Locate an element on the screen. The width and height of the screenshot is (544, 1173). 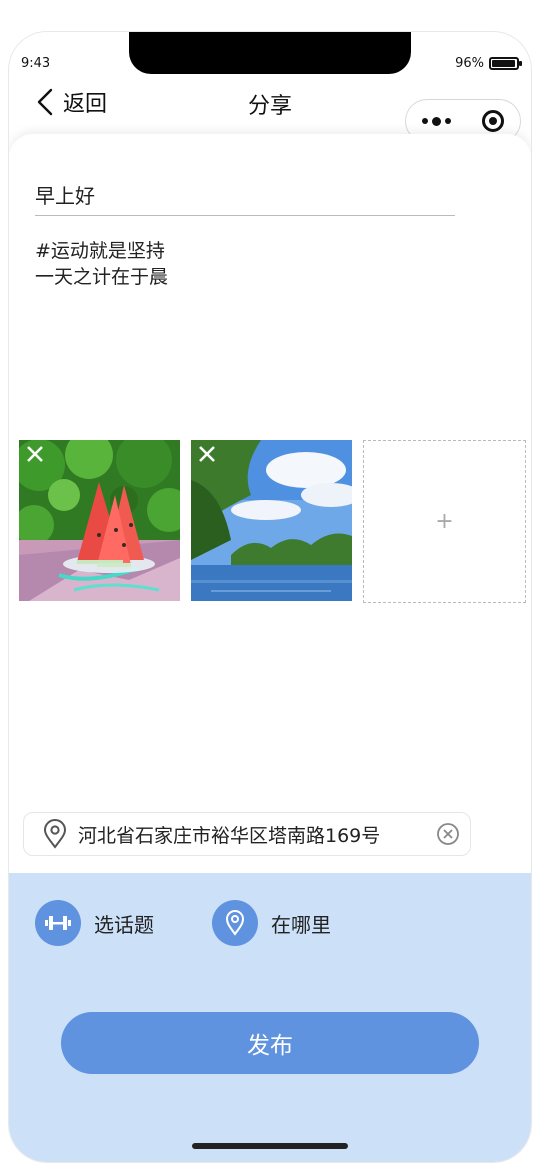
battery-icon is located at coordinates (505, 63).